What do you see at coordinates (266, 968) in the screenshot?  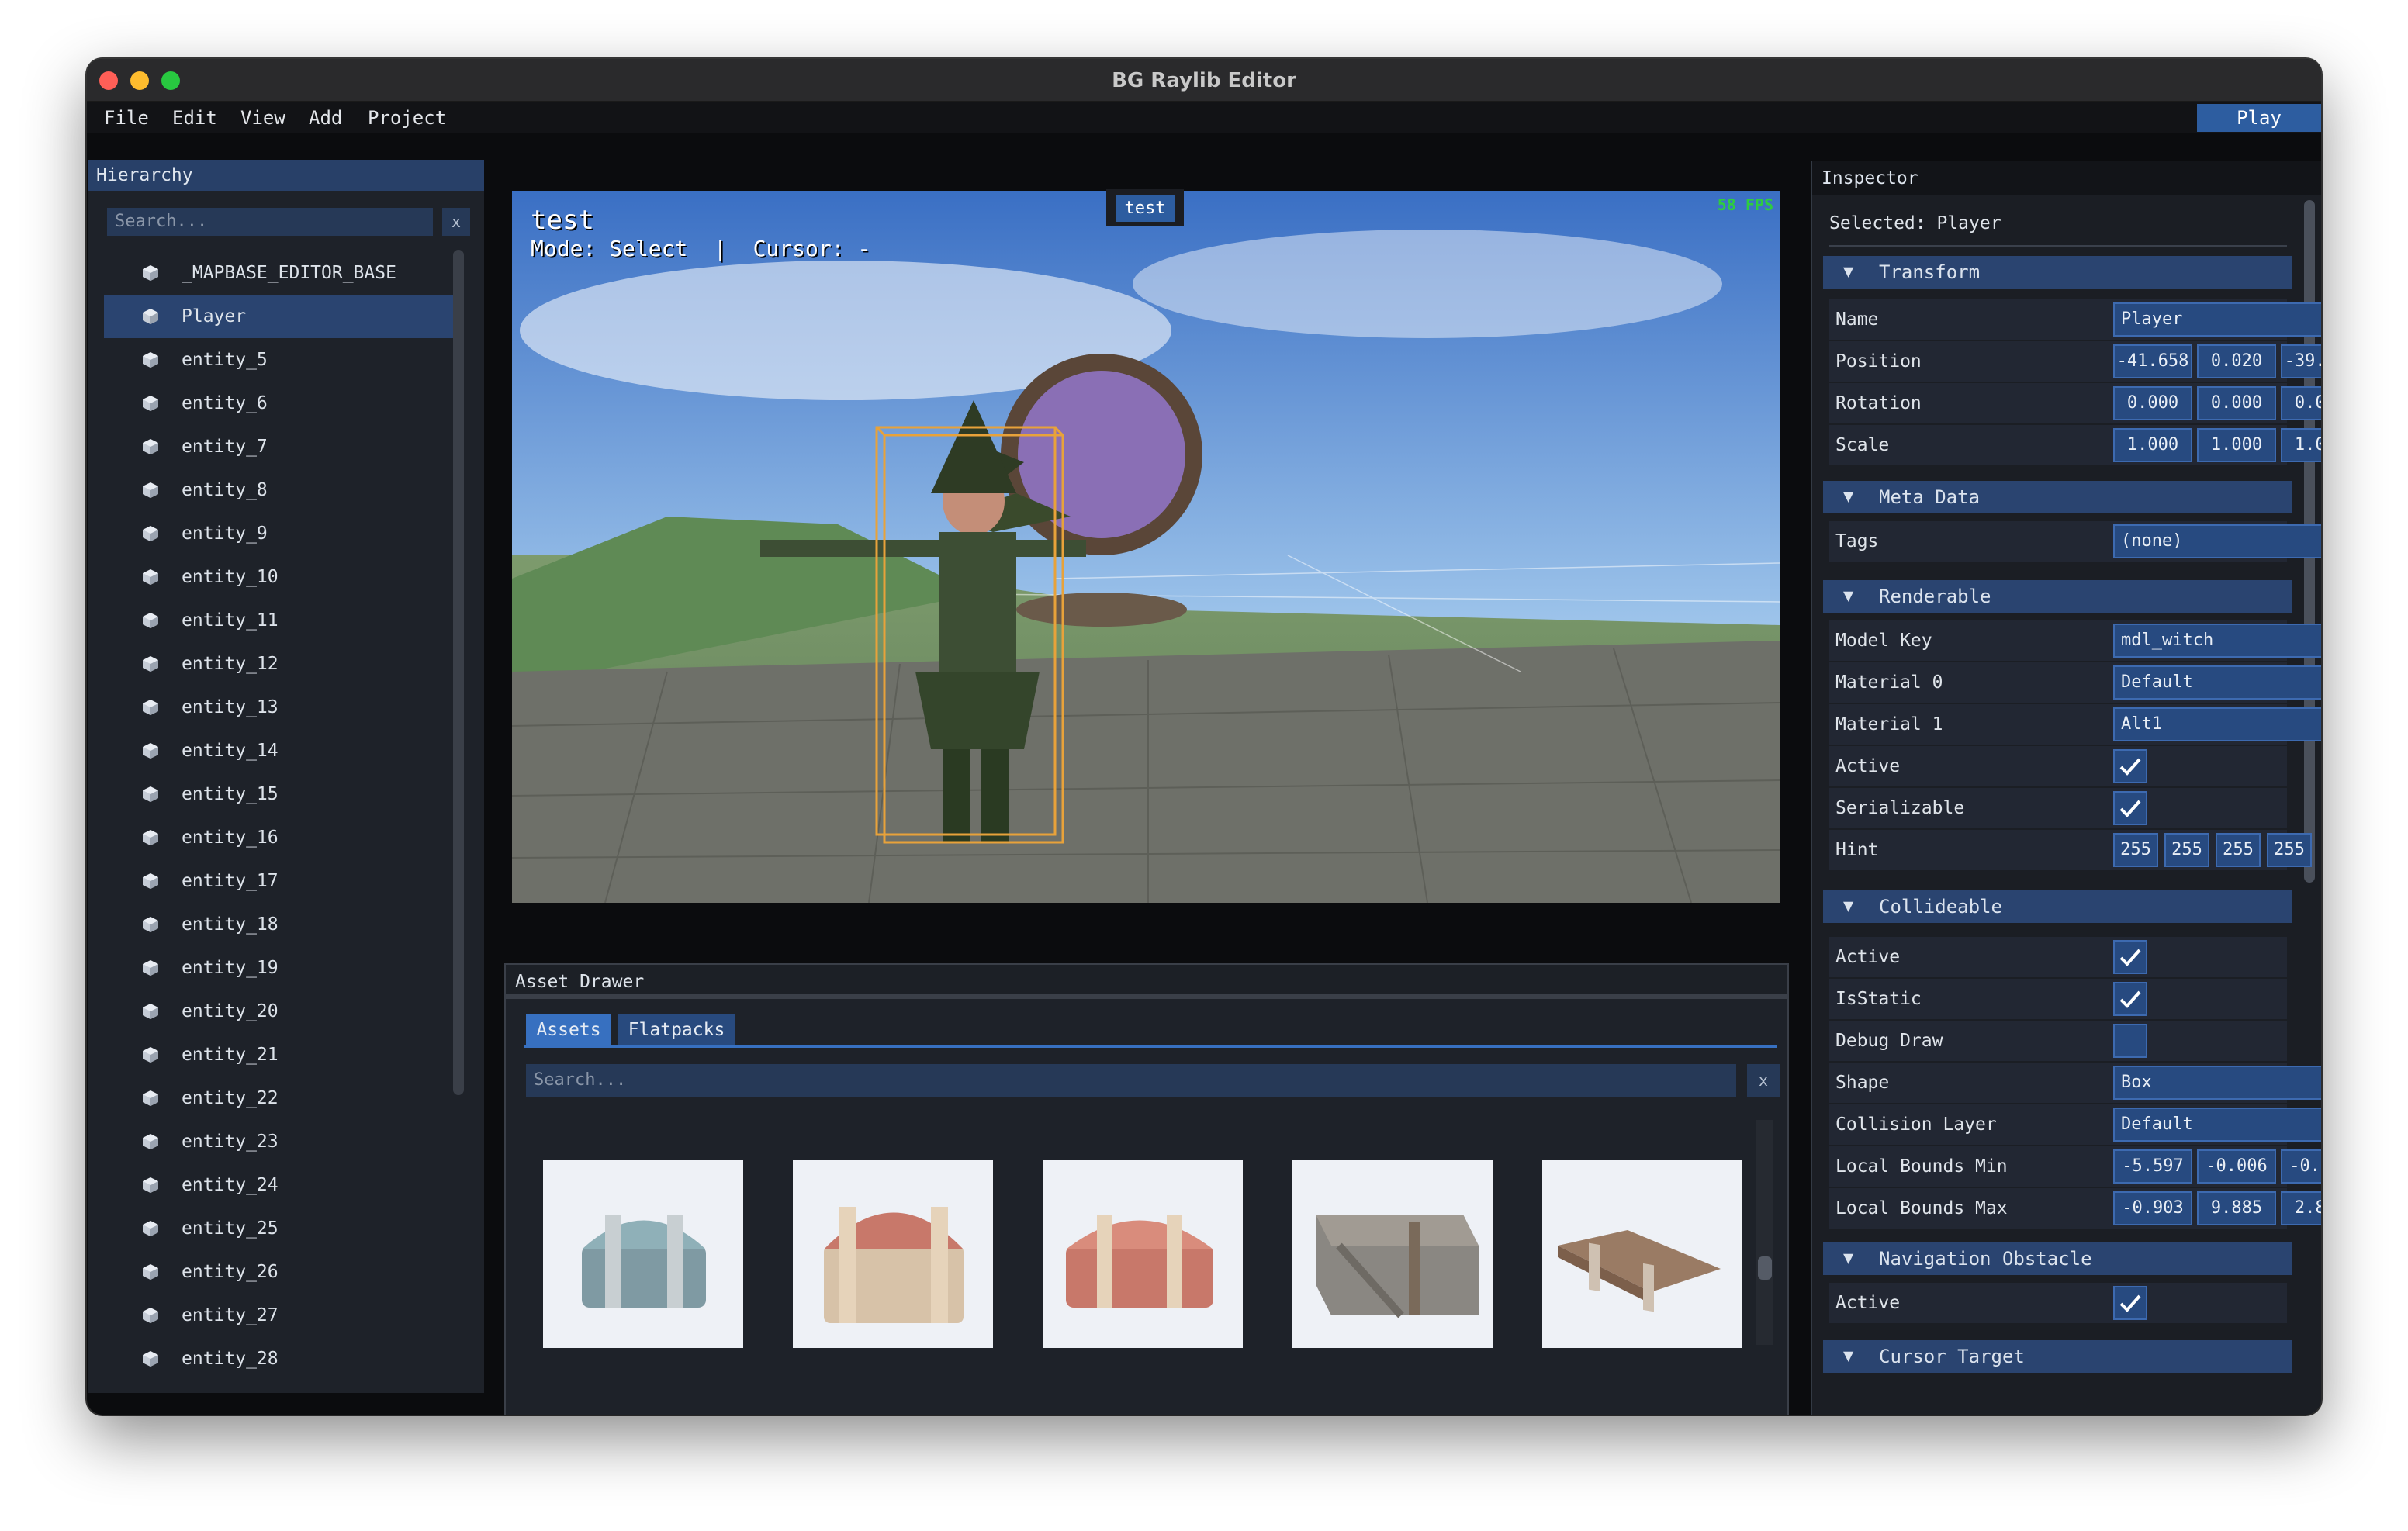 I see `hierarchy-item: entity_19` at bounding box center [266, 968].